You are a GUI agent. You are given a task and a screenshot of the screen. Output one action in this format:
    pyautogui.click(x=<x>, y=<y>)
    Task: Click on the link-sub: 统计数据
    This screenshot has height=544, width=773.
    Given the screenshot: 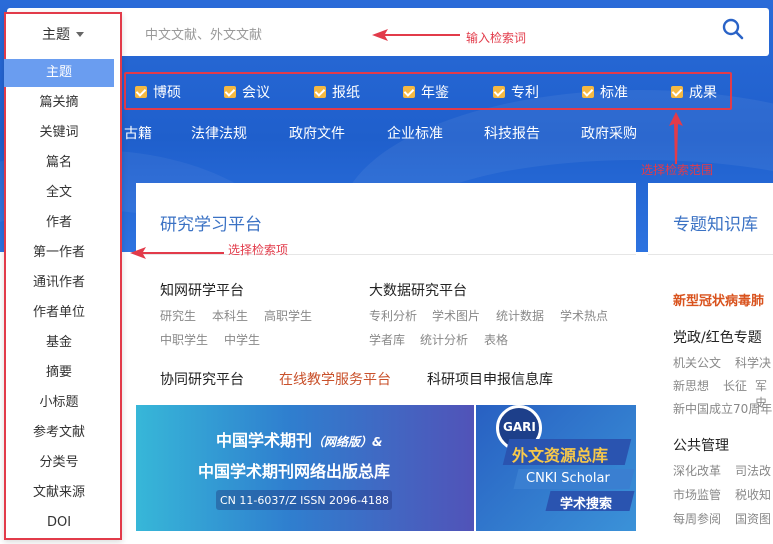 What is the action you would take?
    pyautogui.click(x=520, y=315)
    